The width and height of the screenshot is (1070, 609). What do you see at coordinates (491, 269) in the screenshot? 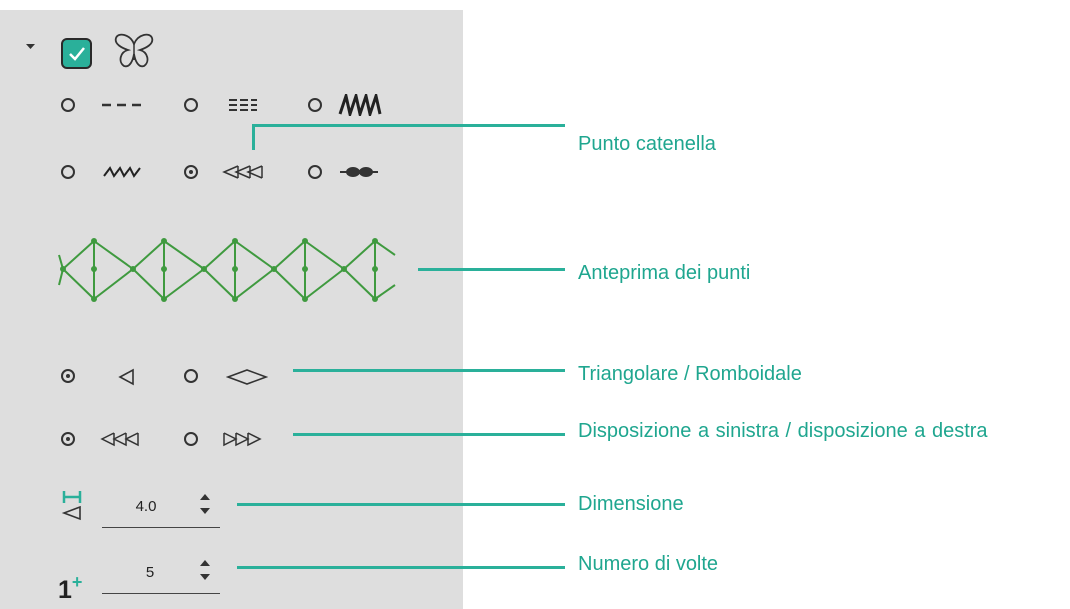
I see `callout-line-preview` at bounding box center [491, 269].